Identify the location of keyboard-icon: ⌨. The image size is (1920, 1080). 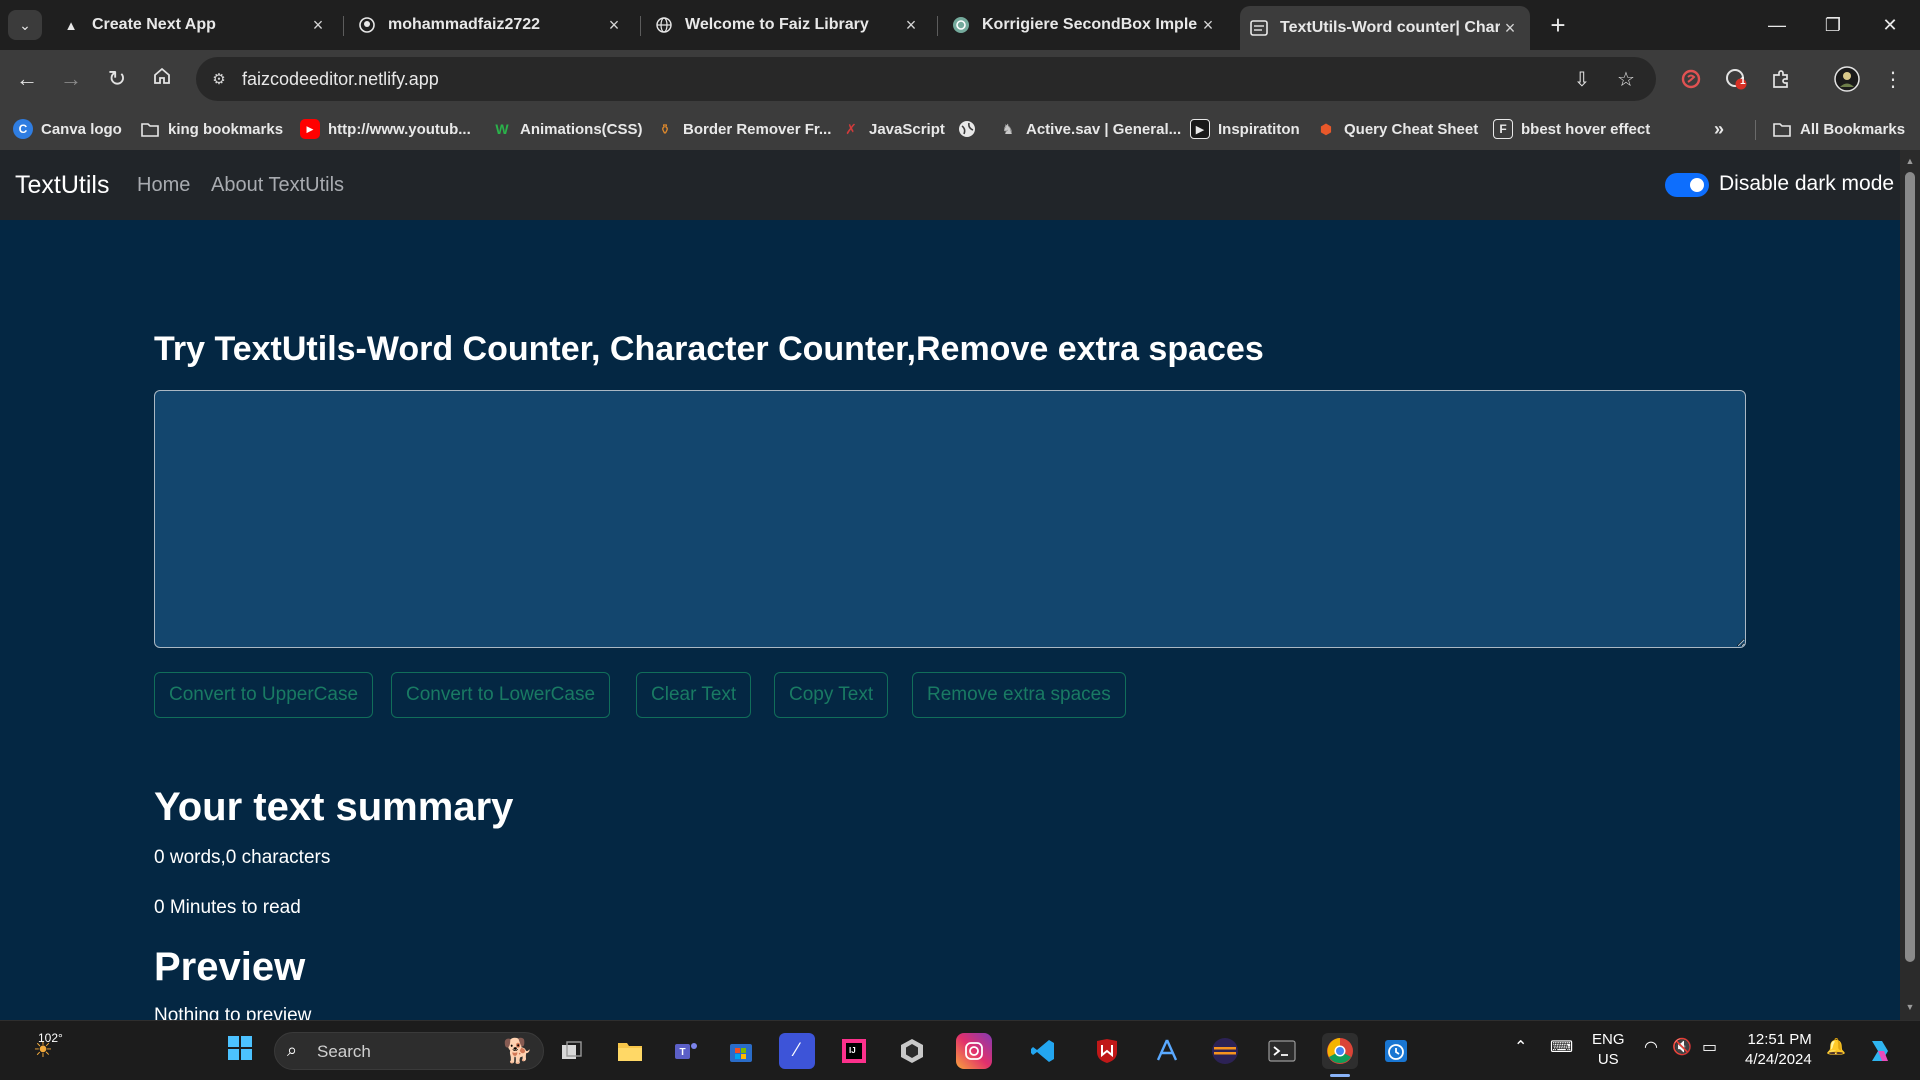
(1561, 1047).